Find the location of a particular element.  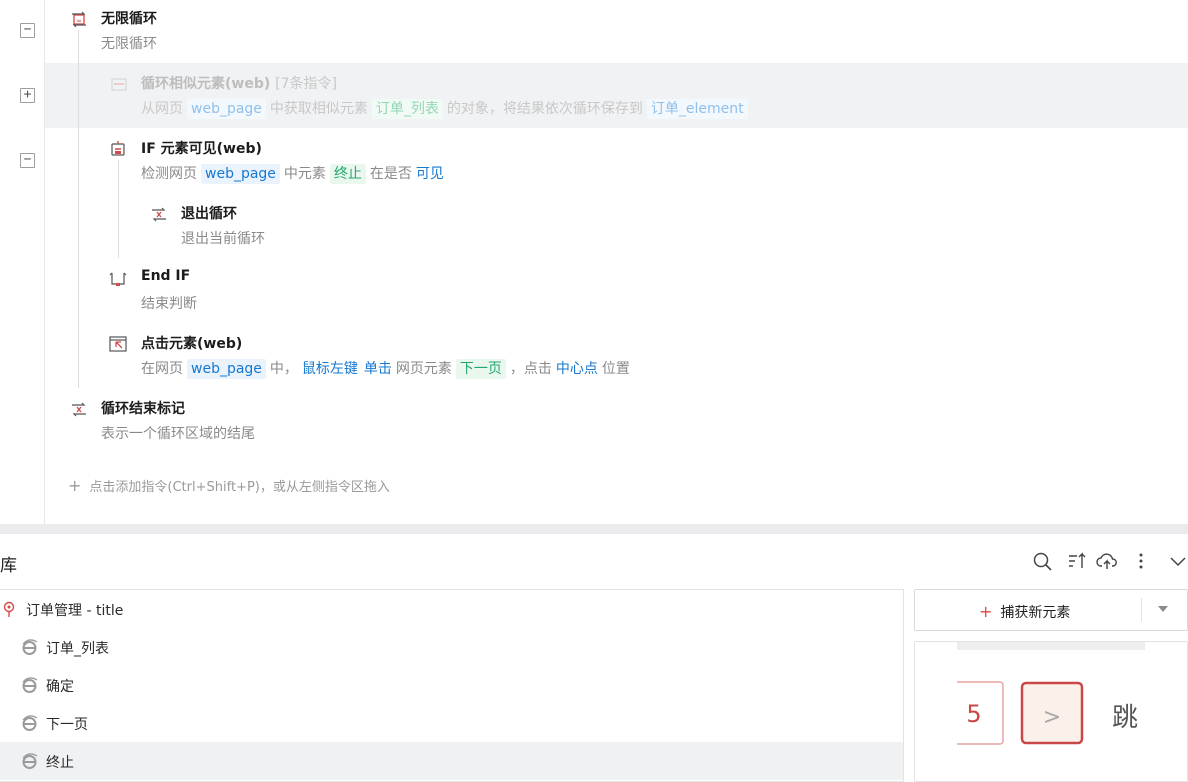

capture-element-button: + 捕获新元素 is located at coordinates (1051, 610).